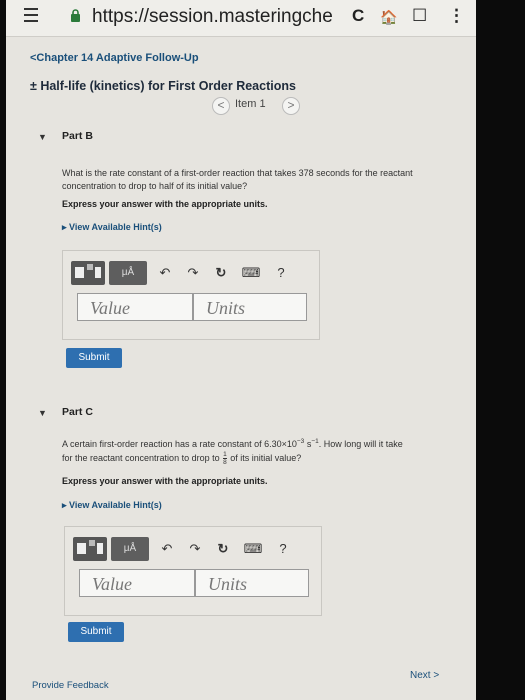  Describe the element at coordinates (42, 137) in the screenshot. I see `part-b-caret-icon: ▼` at that location.